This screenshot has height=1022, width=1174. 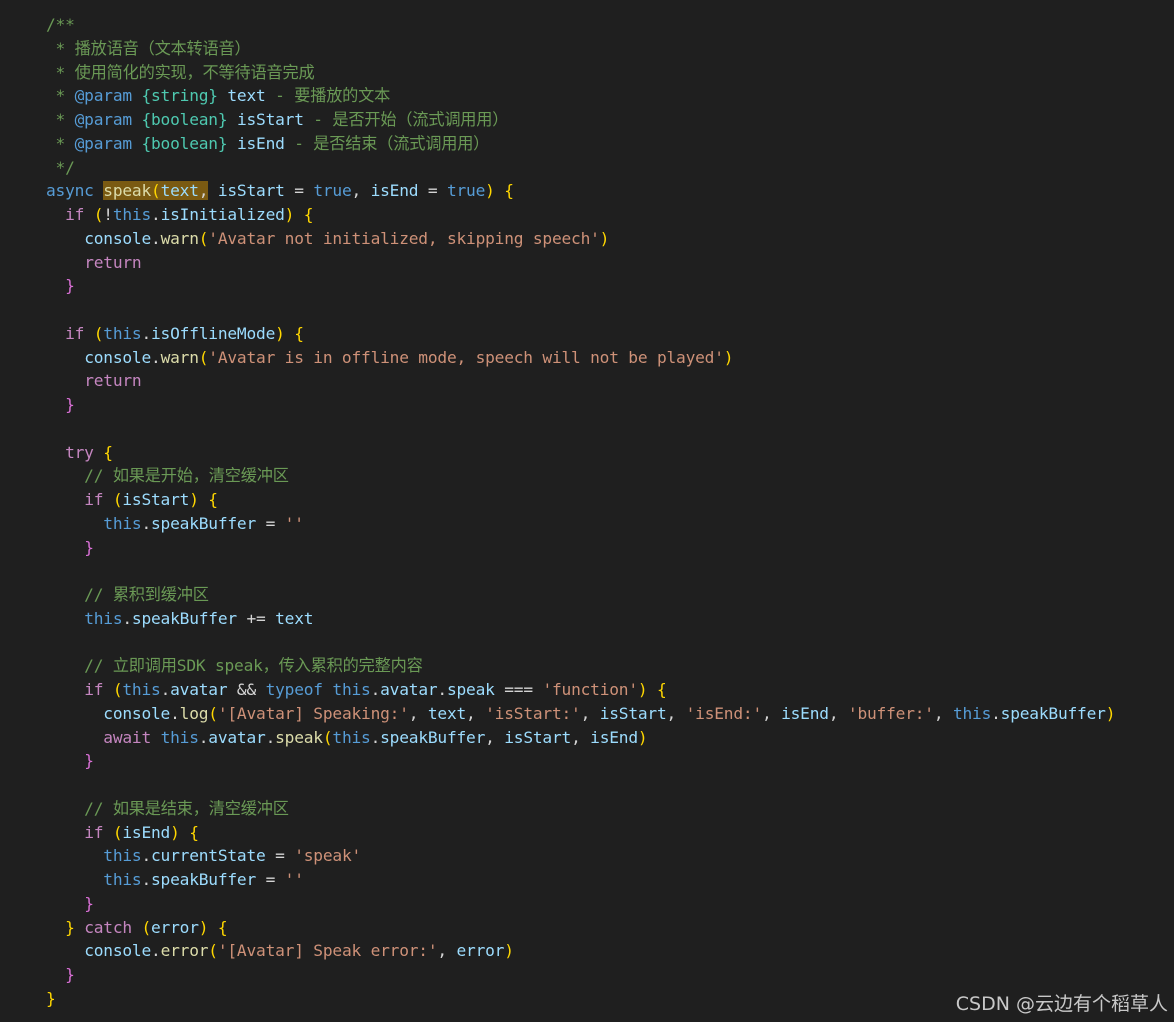 I want to click on code-line: this.currentState = 'speak', so click(x=580, y=856).